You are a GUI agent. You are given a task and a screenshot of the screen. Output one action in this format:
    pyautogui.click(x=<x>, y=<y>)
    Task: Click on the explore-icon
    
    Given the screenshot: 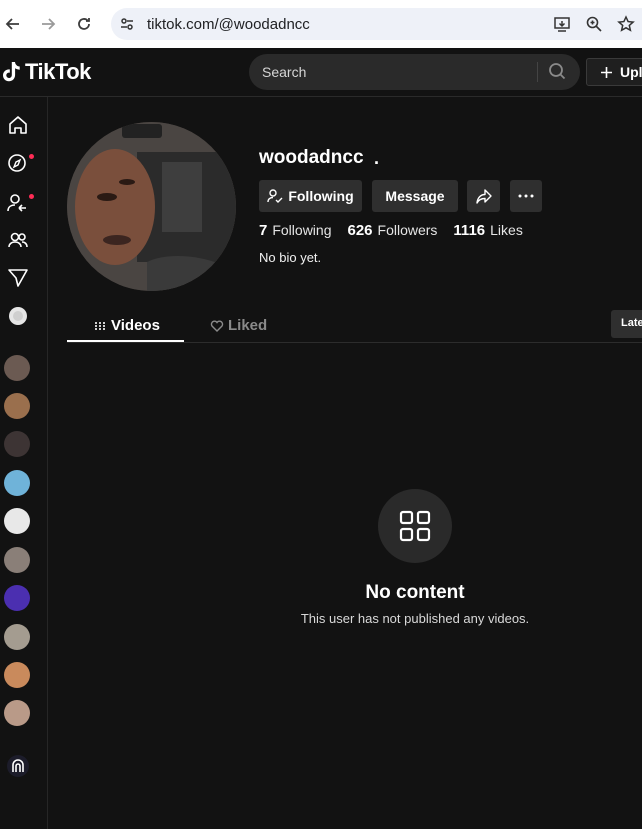 What is the action you would take?
    pyautogui.click(x=17, y=163)
    